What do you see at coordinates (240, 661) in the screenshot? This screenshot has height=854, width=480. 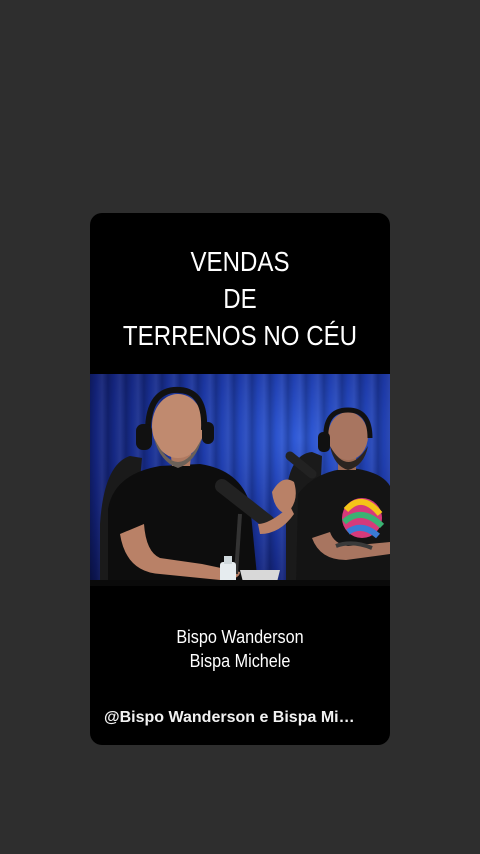 I see `caption-line-2: Bispa Michele` at bounding box center [240, 661].